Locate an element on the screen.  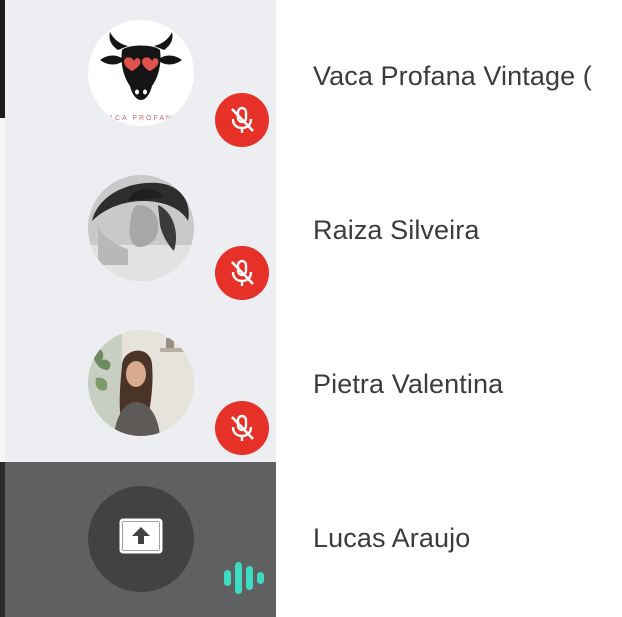
participant-name: Vaca Profana Vintage ( is located at coordinates (452, 76).